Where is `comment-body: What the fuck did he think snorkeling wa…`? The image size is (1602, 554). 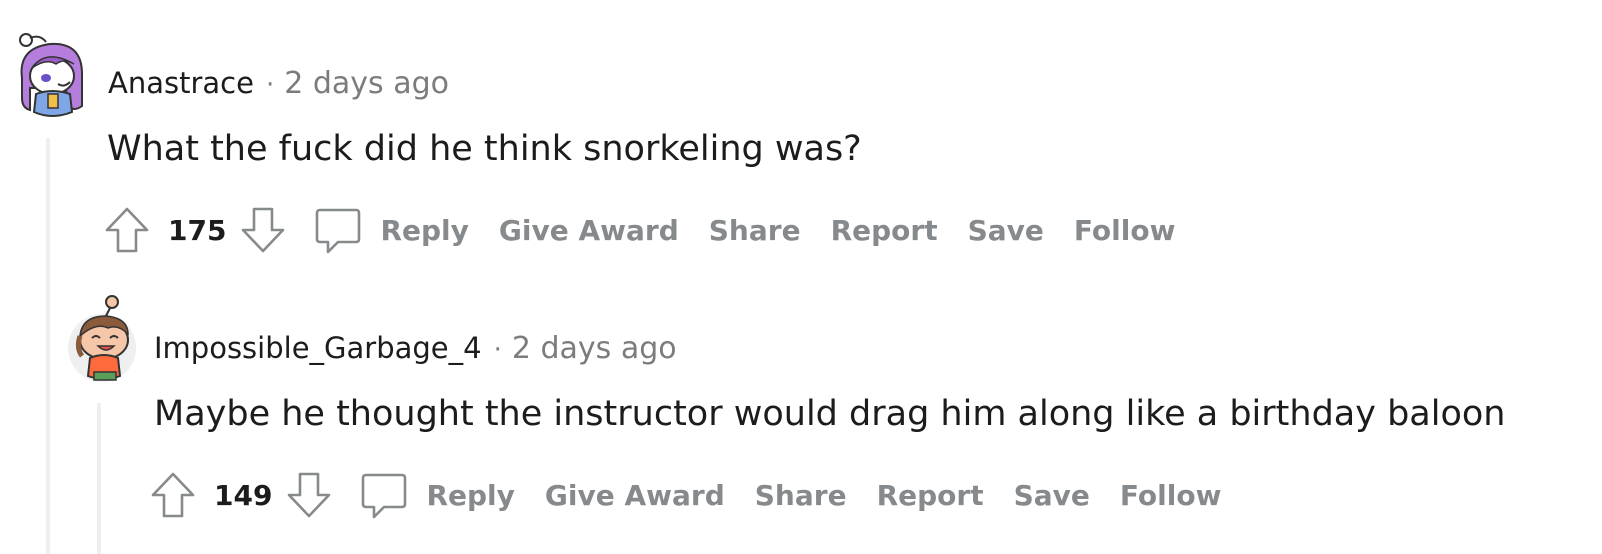 comment-body: What the fuck did he think snorkeling wa… is located at coordinates (484, 149).